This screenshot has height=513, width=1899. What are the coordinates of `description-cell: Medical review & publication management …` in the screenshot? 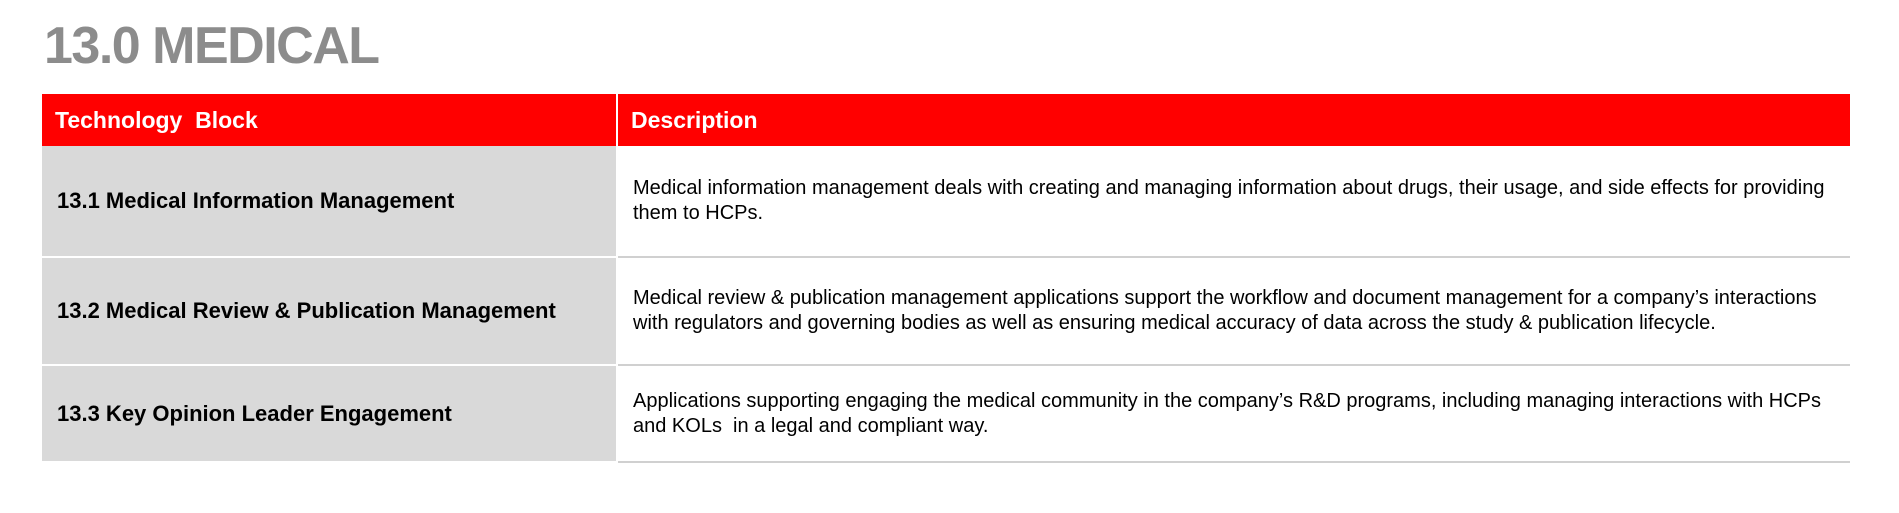 It's located at (1233, 311).